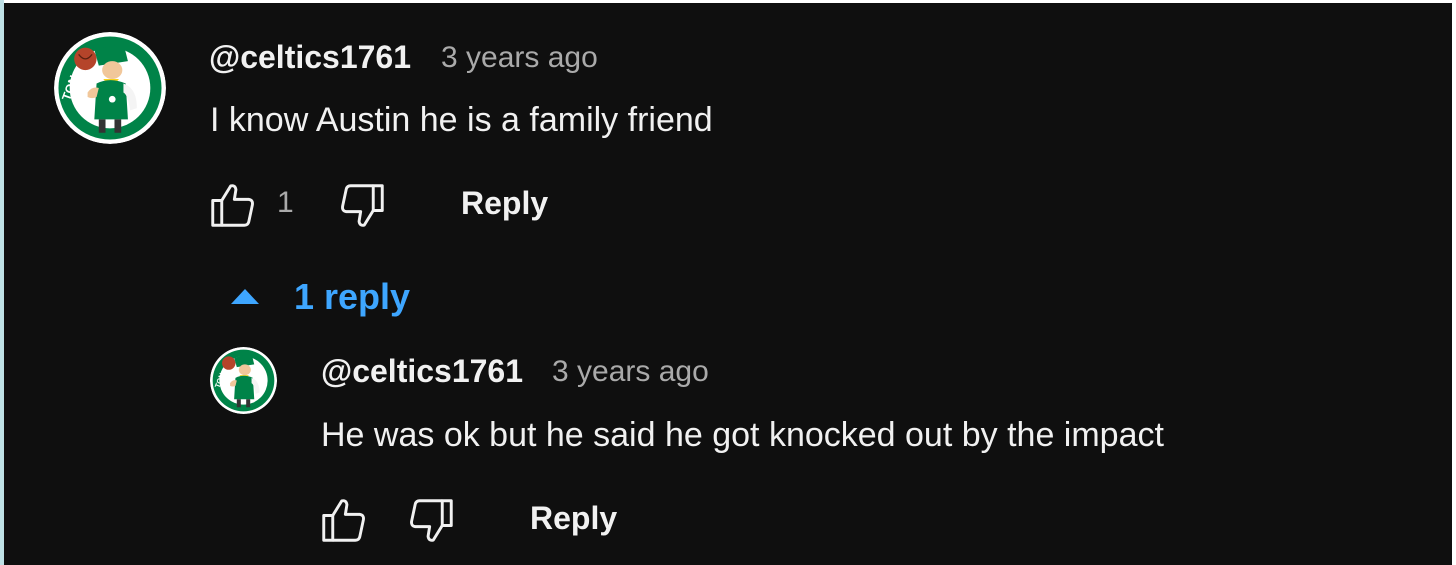 Image resolution: width=1456 pixels, height=565 pixels. I want to click on replies-toggle-button: 1 reply, so click(352, 297).